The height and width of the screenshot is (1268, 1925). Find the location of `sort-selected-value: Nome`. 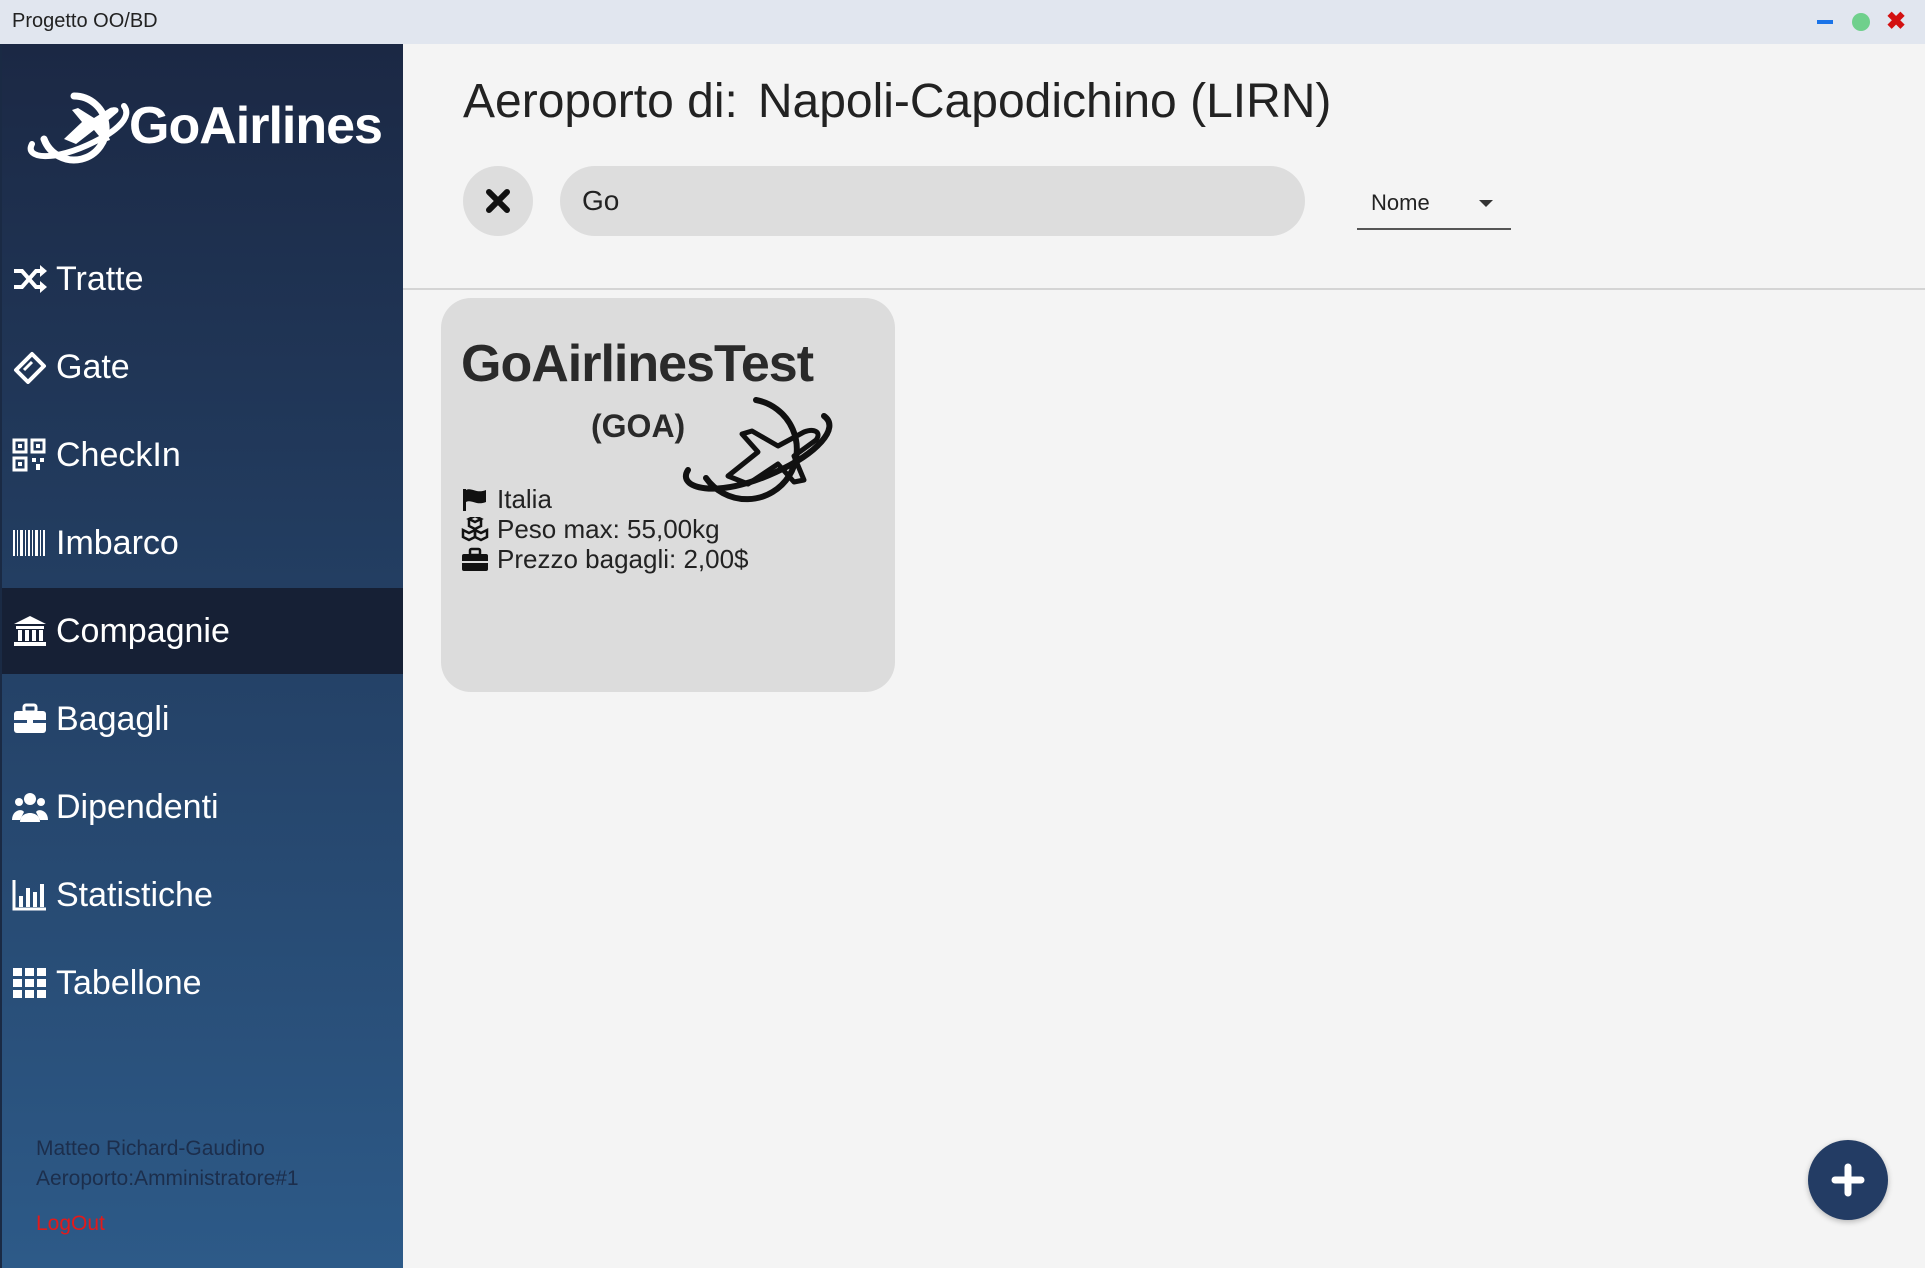

sort-selected-value: Nome is located at coordinates (1400, 202).